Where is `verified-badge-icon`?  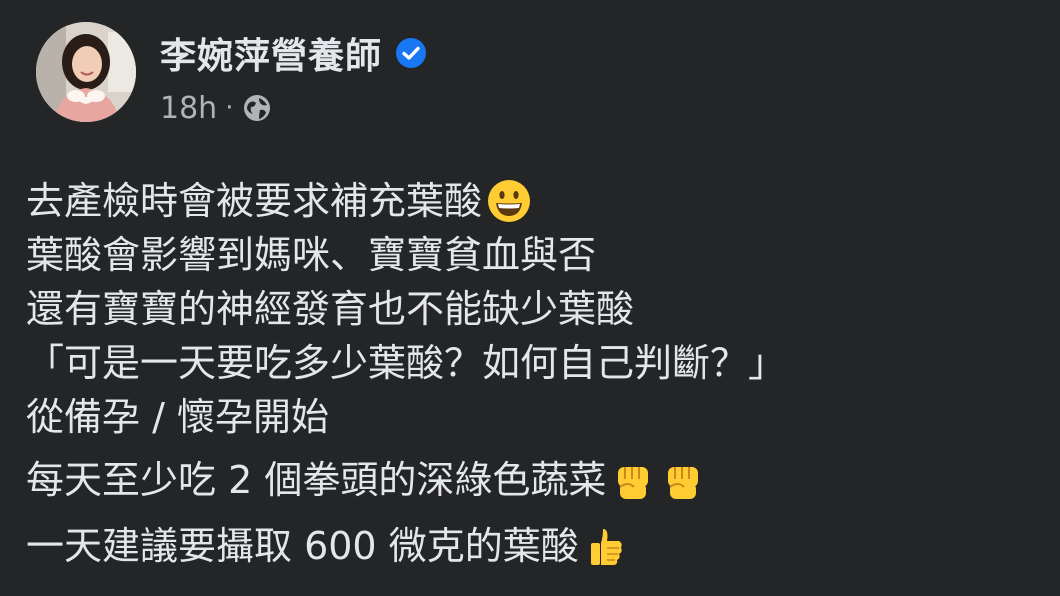
verified-badge-icon is located at coordinates (411, 53).